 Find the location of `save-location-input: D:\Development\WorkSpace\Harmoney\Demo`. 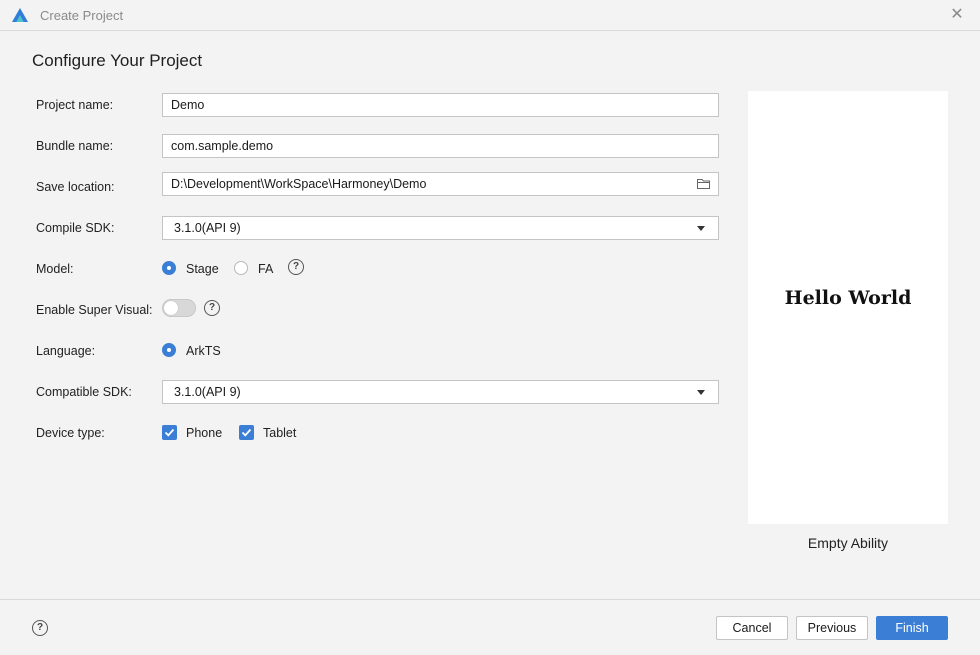

save-location-input: D:\Development\WorkSpace\Harmoney\Demo is located at coordinates (440, 184).